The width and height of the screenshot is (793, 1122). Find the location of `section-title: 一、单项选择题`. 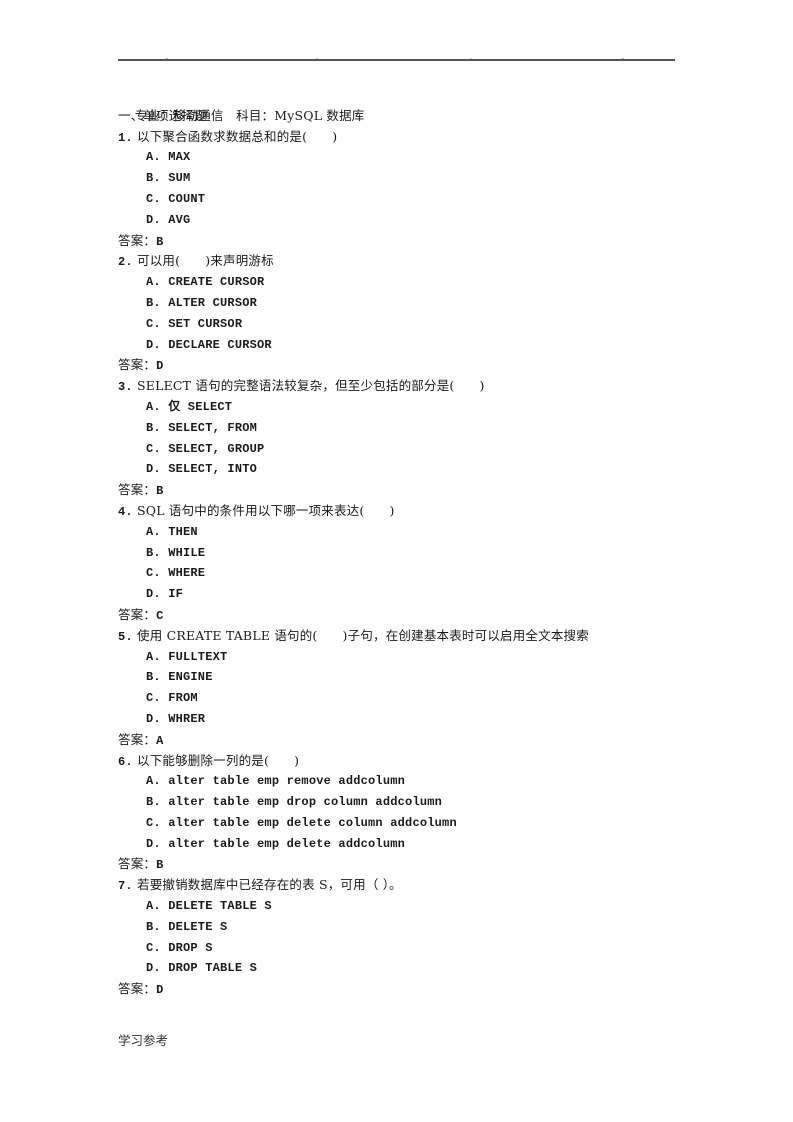

section-title: 一、单项选择题 is located at coordinates (162, 115).